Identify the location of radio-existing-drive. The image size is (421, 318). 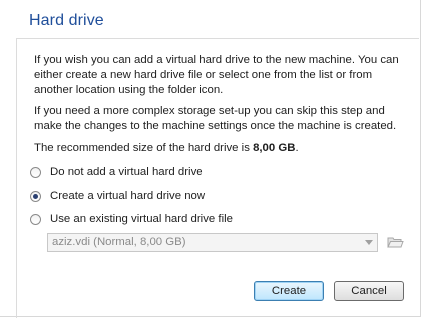
(35, 219).